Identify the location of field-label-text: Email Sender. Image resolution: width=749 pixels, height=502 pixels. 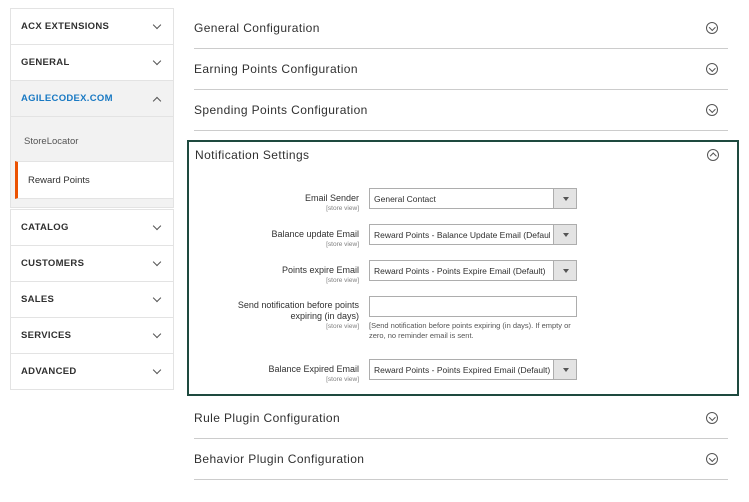
(331, 198).